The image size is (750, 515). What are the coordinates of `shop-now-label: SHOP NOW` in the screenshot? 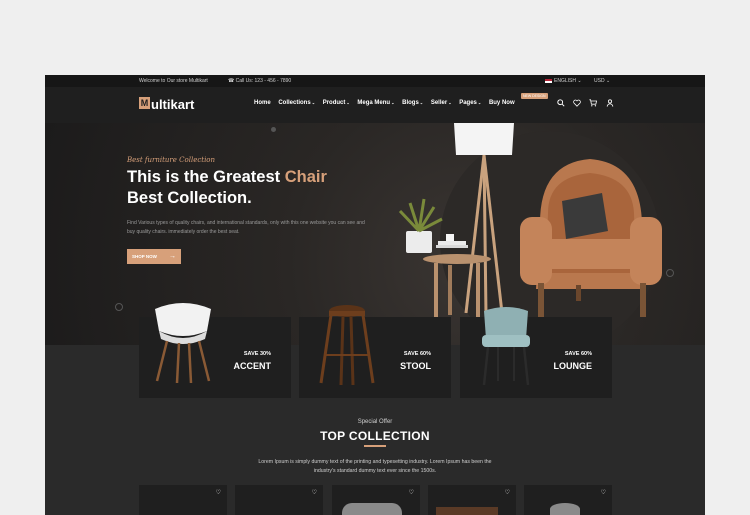 It's located at (144, 256).